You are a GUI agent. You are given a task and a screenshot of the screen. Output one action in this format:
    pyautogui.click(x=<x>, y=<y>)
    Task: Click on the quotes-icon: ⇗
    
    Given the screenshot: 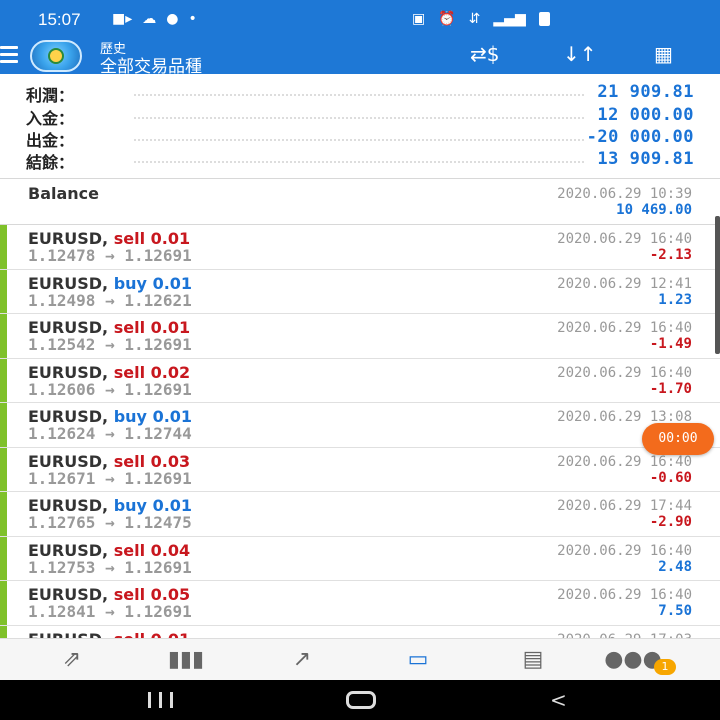 What is the action you would take?
    pyautogui.click(x=72, y=660)
    